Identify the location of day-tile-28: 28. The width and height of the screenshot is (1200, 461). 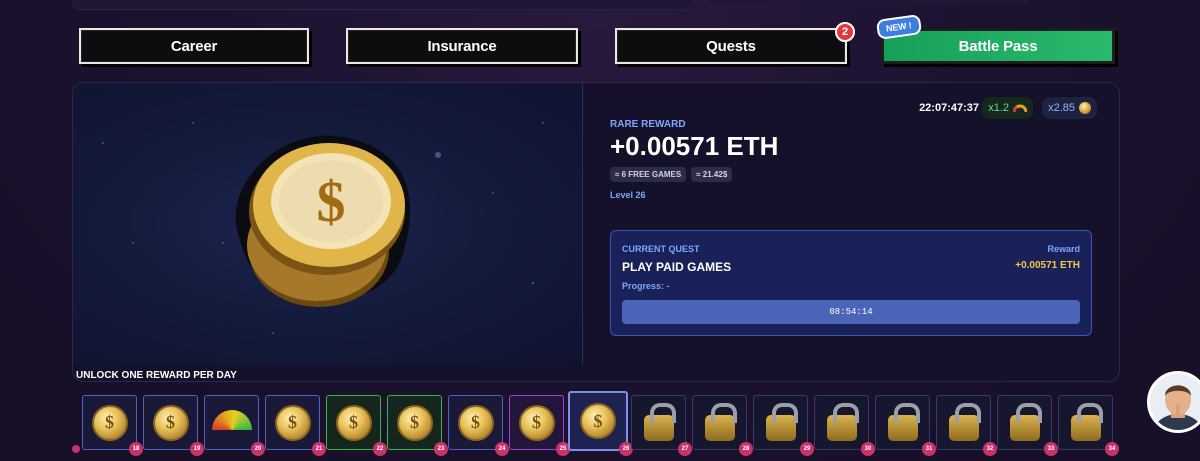
(722, 425).